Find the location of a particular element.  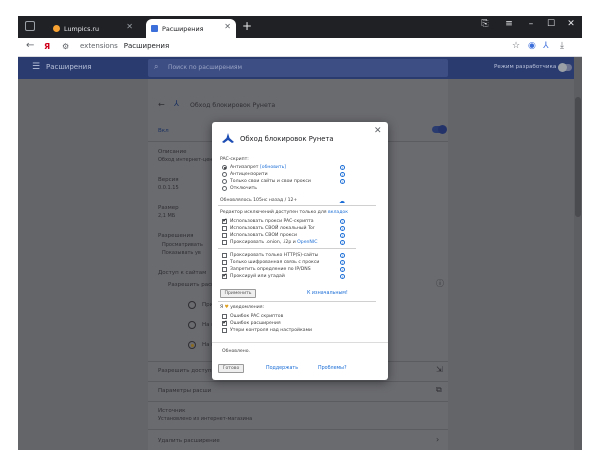

support-link: Поддержать is located at coordinates (282, 368).